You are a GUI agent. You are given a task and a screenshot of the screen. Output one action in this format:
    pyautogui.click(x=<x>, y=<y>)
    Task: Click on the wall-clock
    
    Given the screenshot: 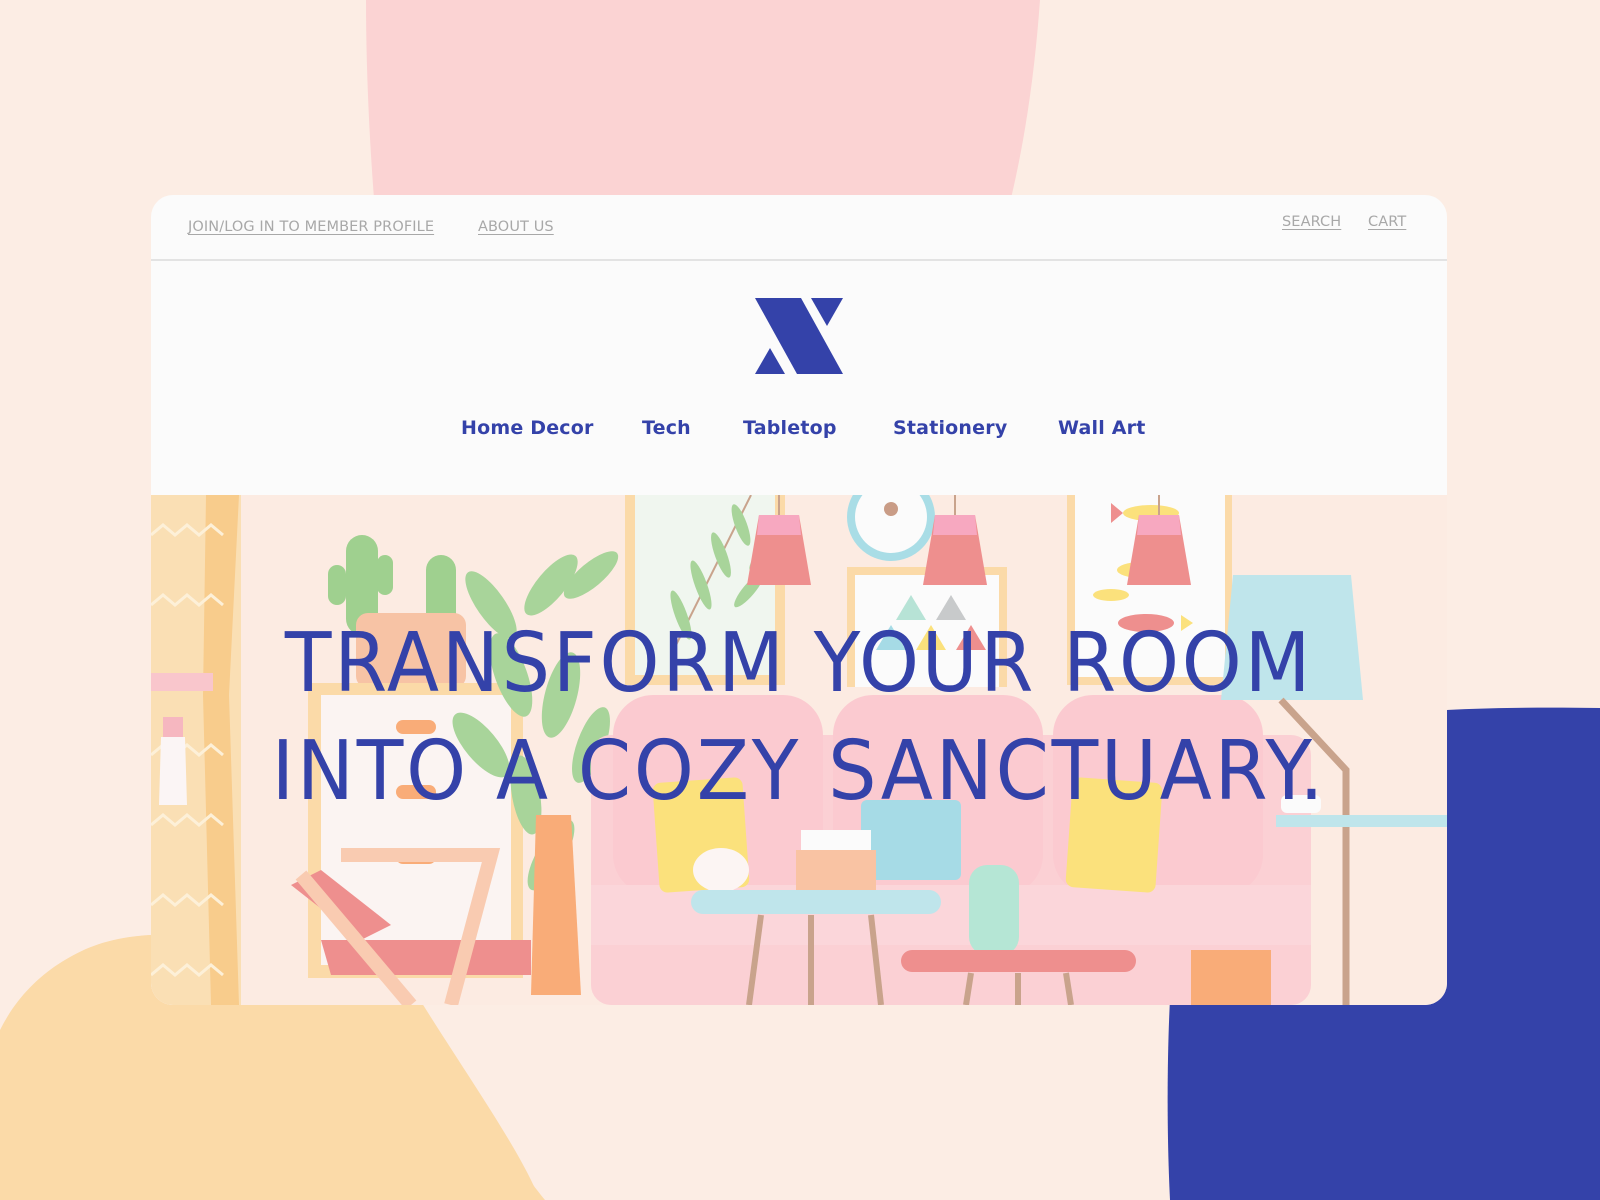 What is the action you would take?
    pyautogui.click(x=891, y=528)
    